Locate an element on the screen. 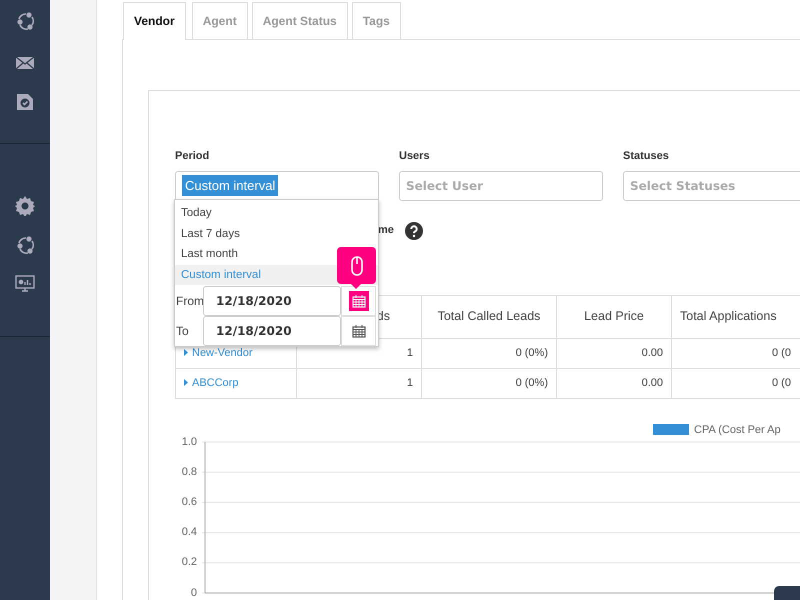  table-cell: 1 is located at coordinates (359, 383).